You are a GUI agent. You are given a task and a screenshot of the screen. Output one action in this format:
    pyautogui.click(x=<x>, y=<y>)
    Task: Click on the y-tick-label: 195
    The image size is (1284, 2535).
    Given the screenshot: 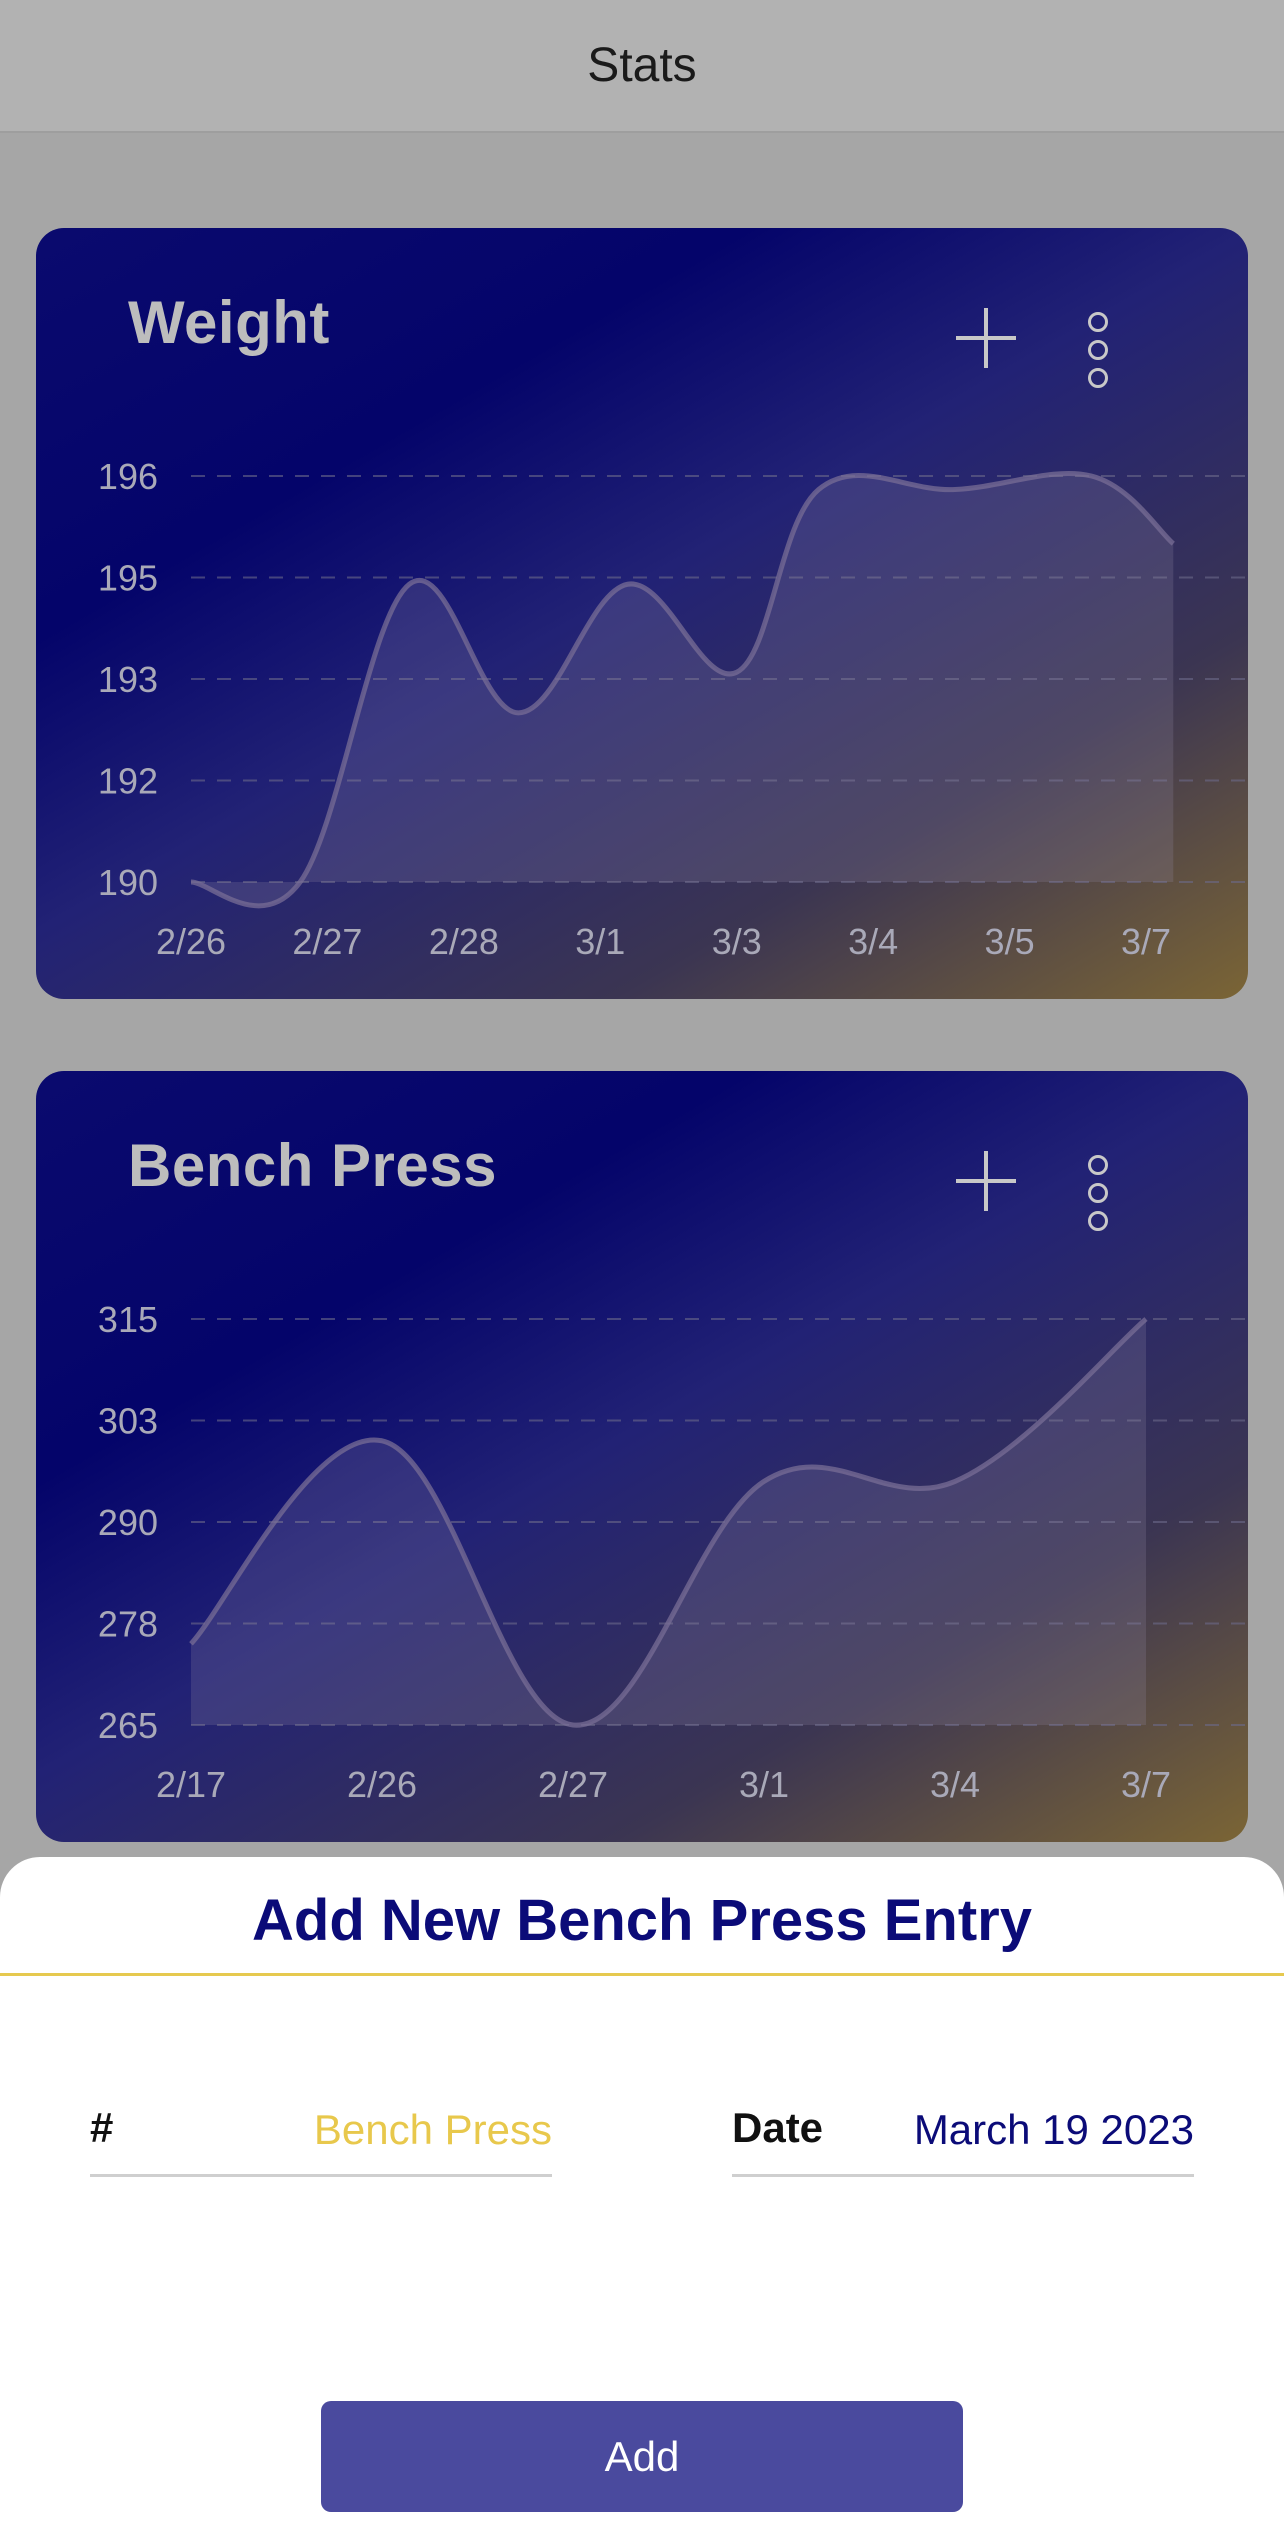 What is the action you would take?
    pyautogui.click(x=128, y=578)
    